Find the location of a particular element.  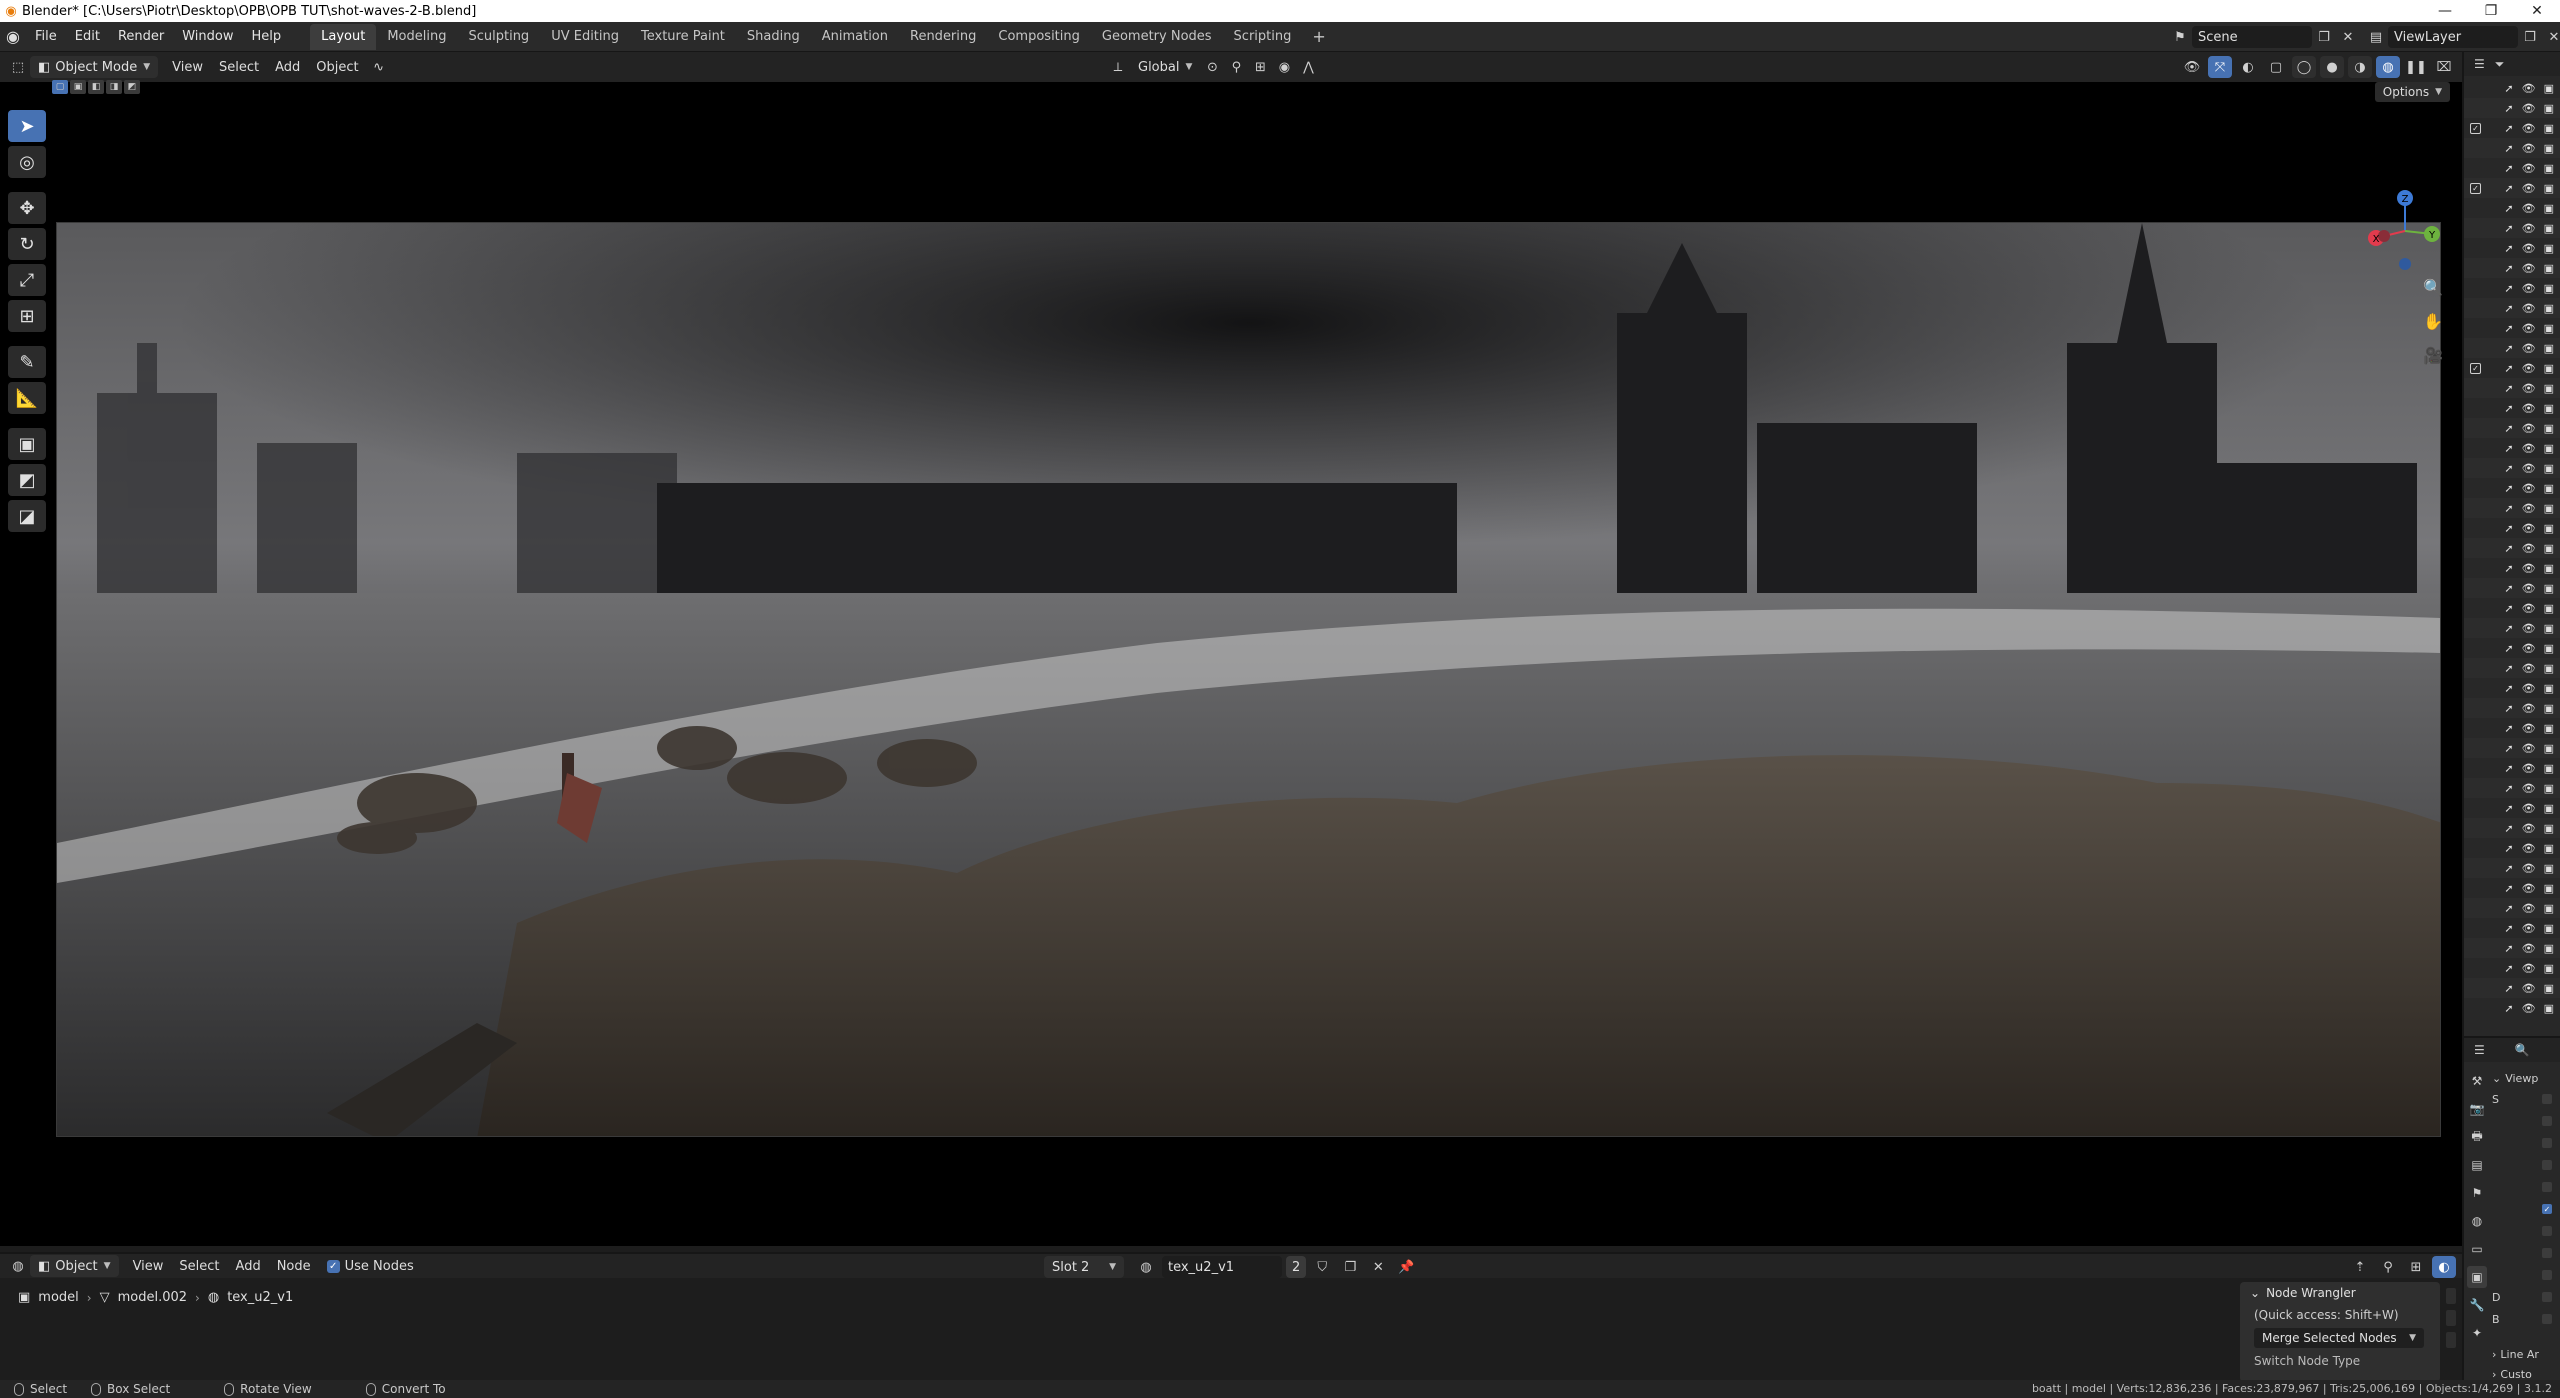

sidebar-tab is located at coordinates (2451, 1340).